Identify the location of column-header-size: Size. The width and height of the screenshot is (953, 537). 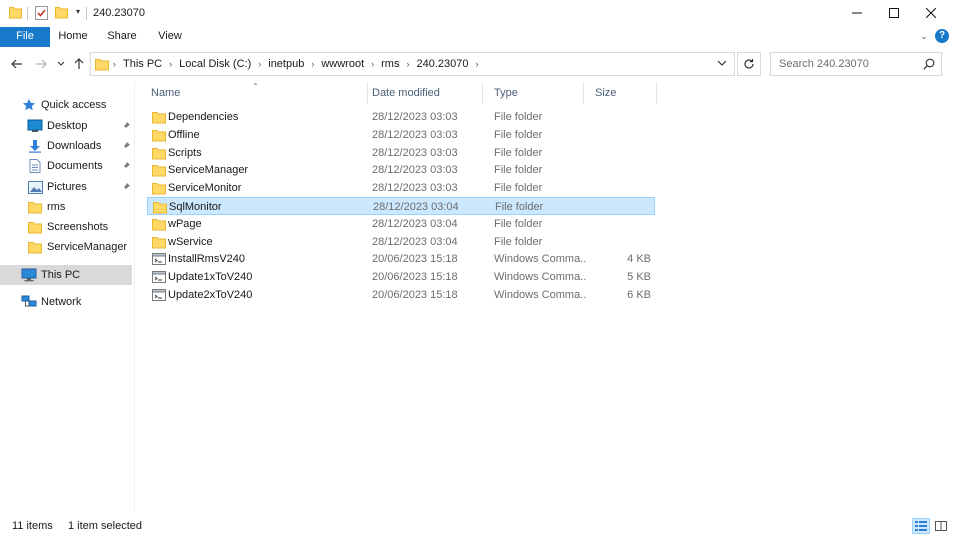
(620, 93).